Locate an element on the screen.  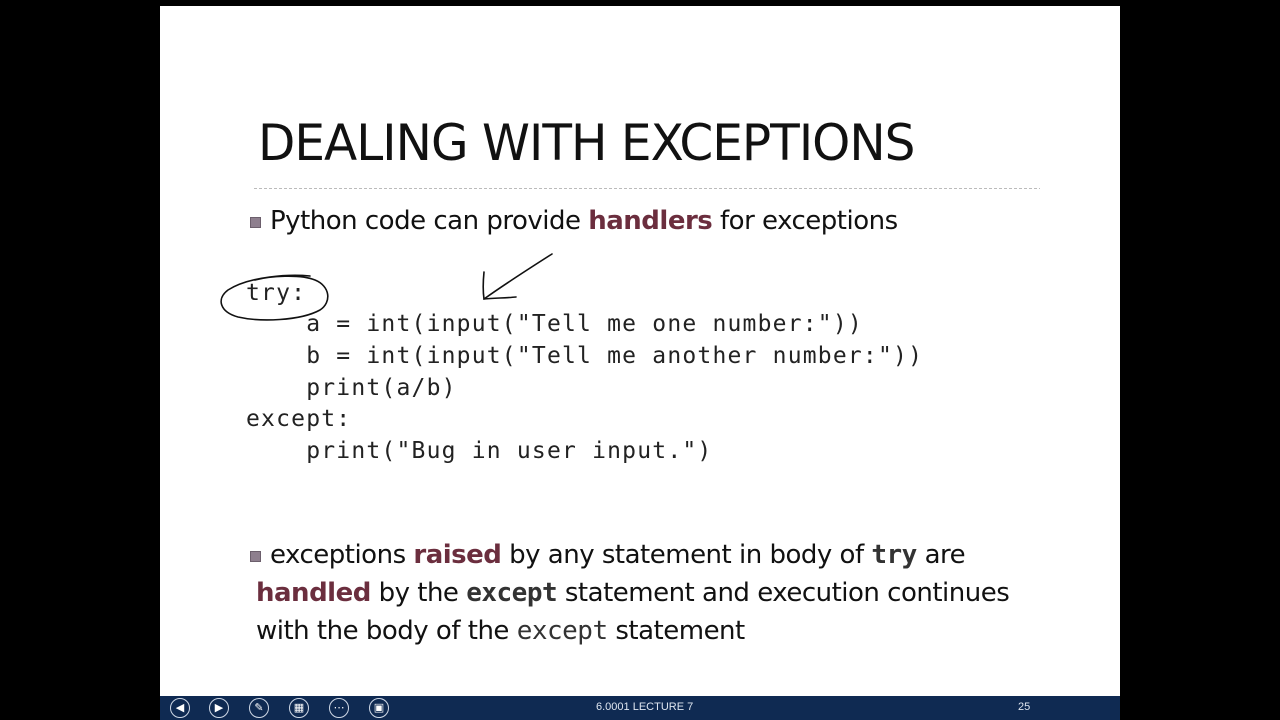
b2-l2-highlight: handled is located at coordinates (313, 593).